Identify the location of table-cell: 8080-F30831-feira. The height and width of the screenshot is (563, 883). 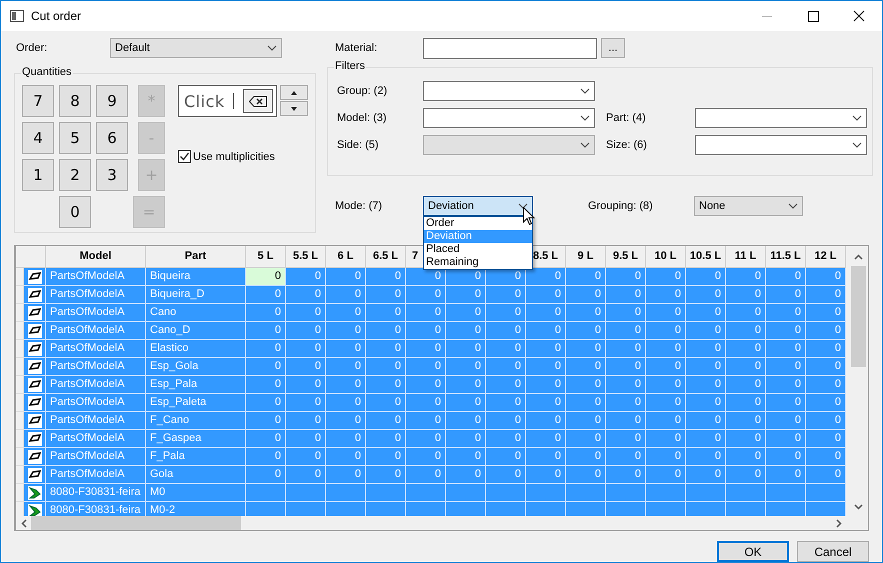
(96, 493).